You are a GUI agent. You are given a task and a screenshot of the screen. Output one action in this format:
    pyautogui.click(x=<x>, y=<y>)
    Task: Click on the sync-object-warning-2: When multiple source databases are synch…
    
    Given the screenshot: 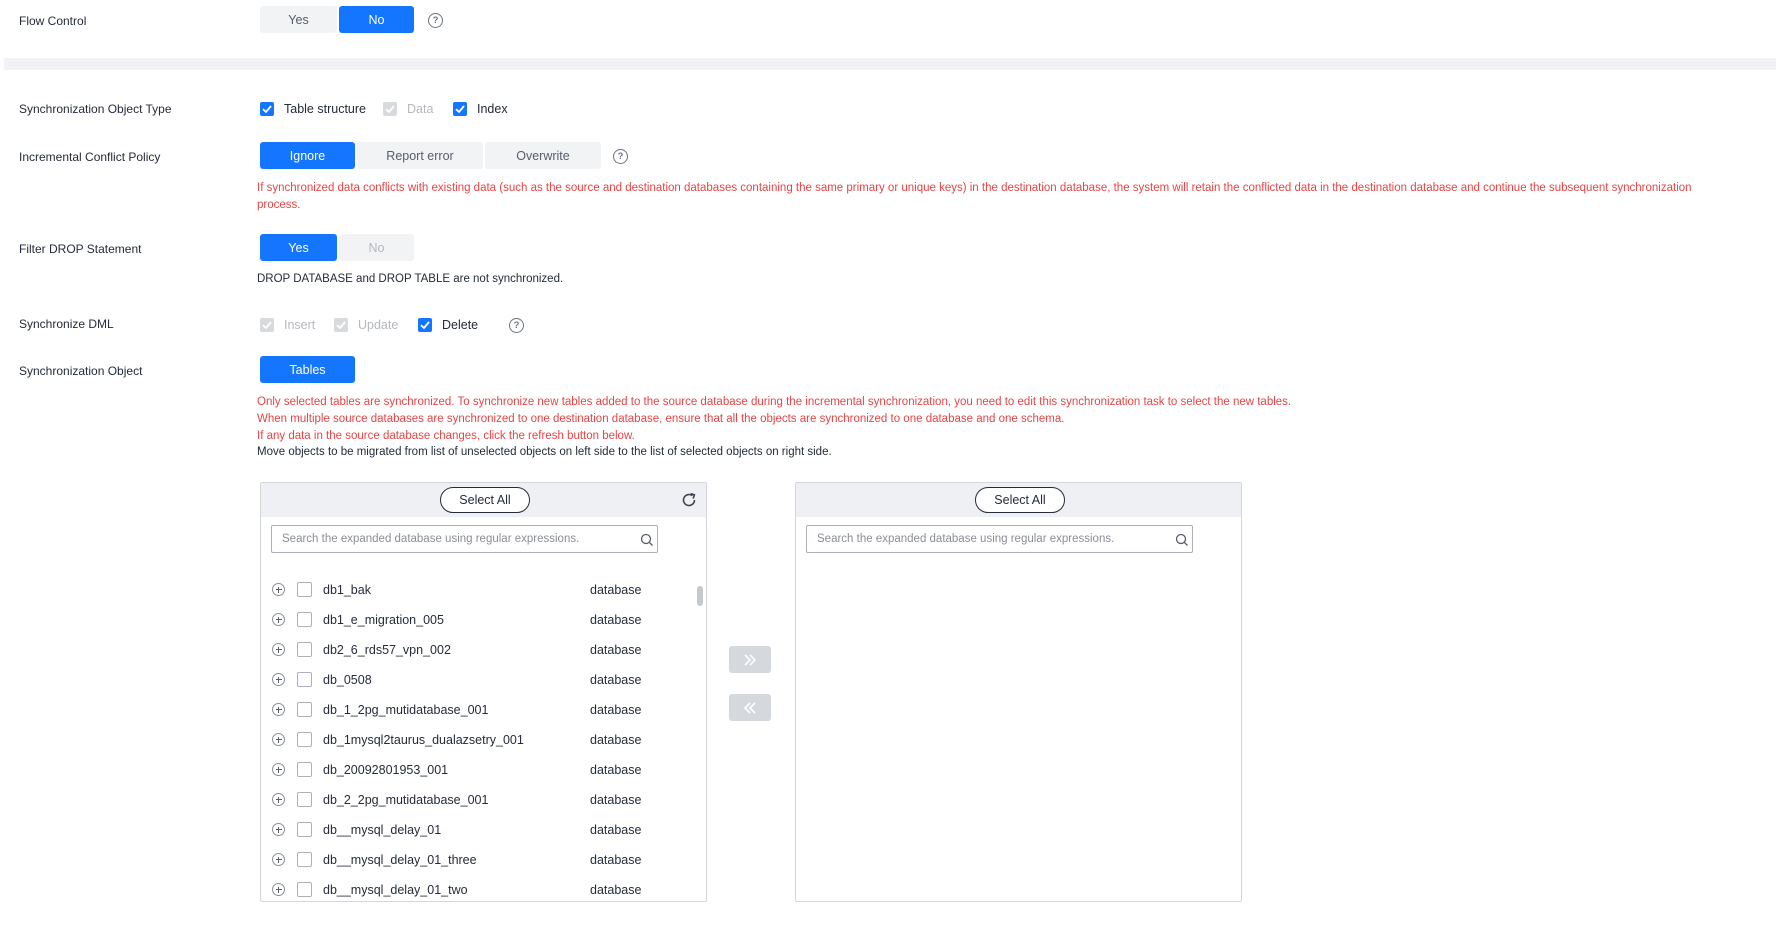 What is the action you would take?
    pyautogui.click(x=661, y=419)
    